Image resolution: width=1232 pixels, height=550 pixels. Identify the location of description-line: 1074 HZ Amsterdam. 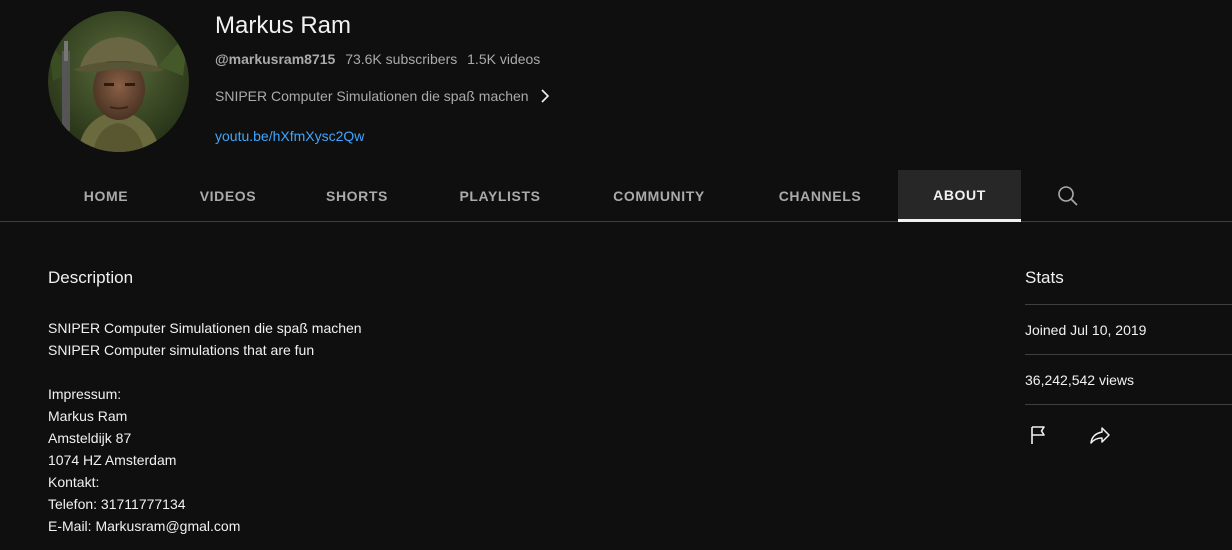
(112, 460).